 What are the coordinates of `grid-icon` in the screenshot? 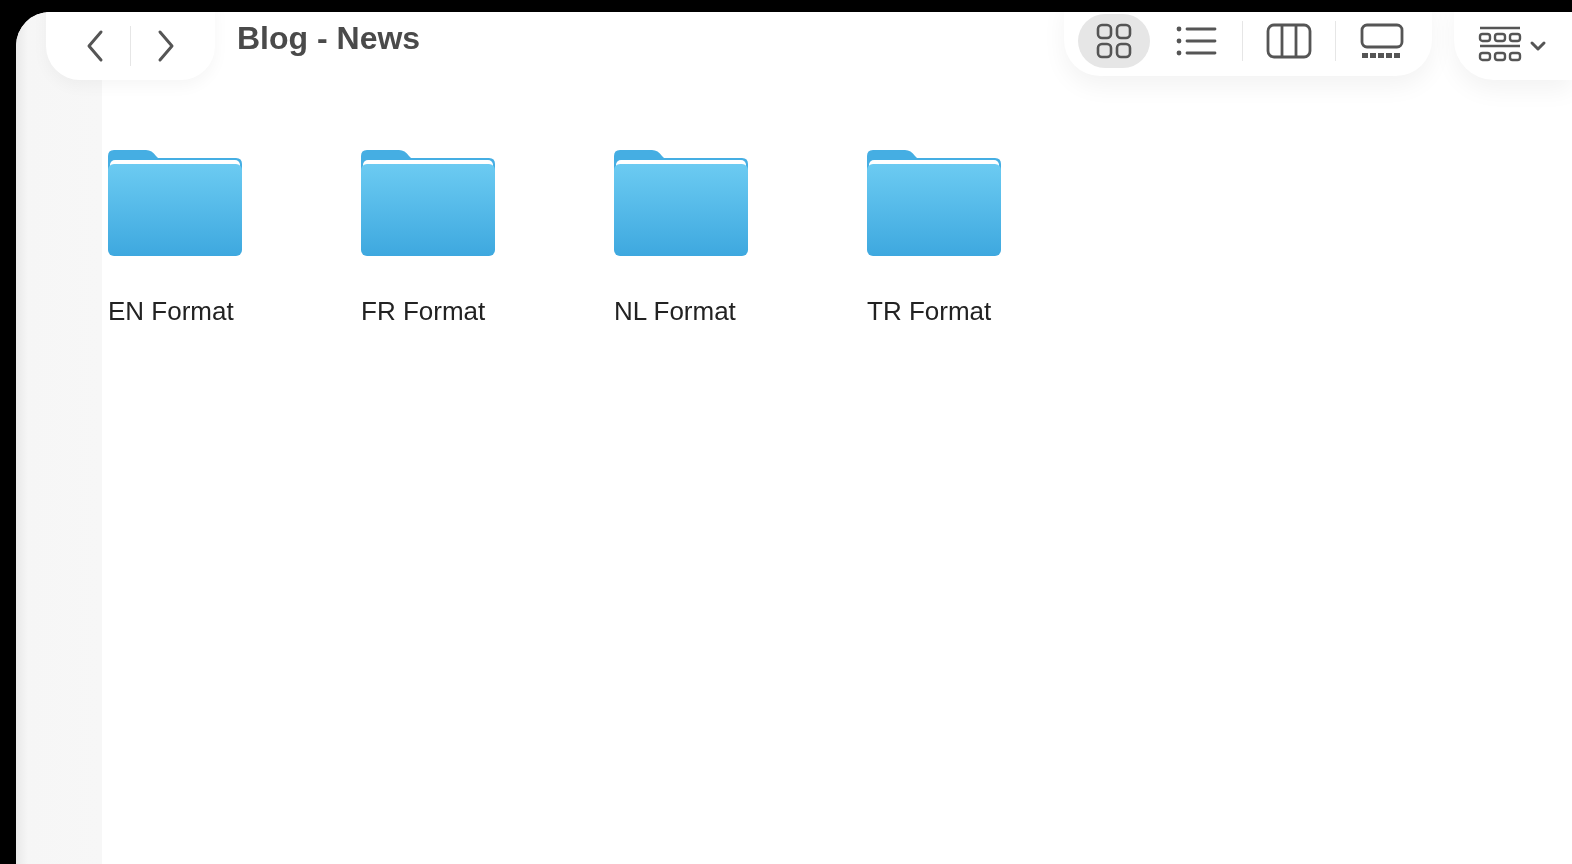 It's located at (1114, 41).